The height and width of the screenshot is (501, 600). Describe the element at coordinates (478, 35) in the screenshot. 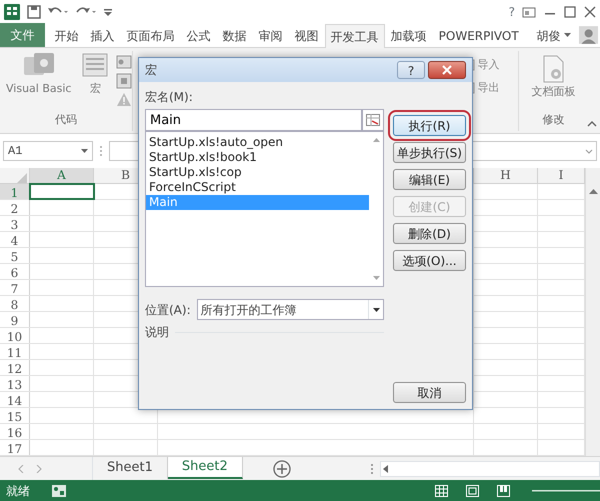

I see `ribbon-tab: POWERPIVOT` at that location.